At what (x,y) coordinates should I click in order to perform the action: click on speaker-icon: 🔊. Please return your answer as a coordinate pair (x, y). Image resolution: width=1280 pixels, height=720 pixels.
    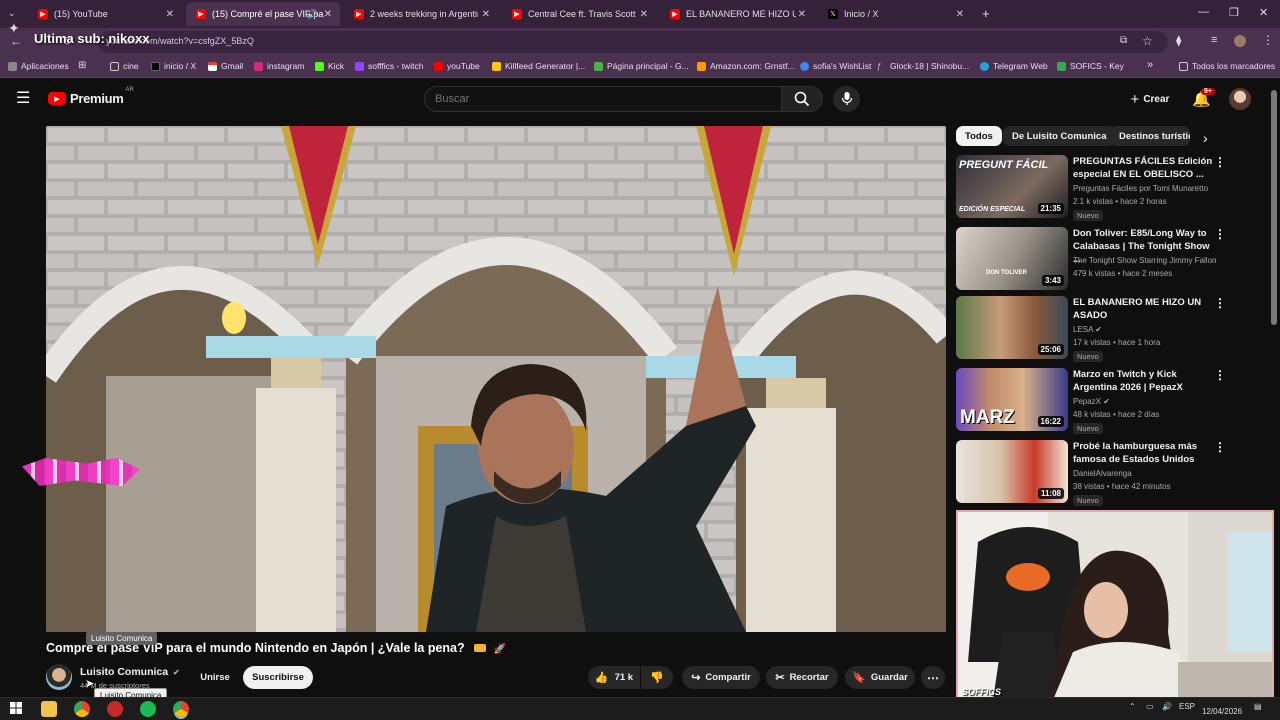
    Looking at the image, I should click on (312, 14).